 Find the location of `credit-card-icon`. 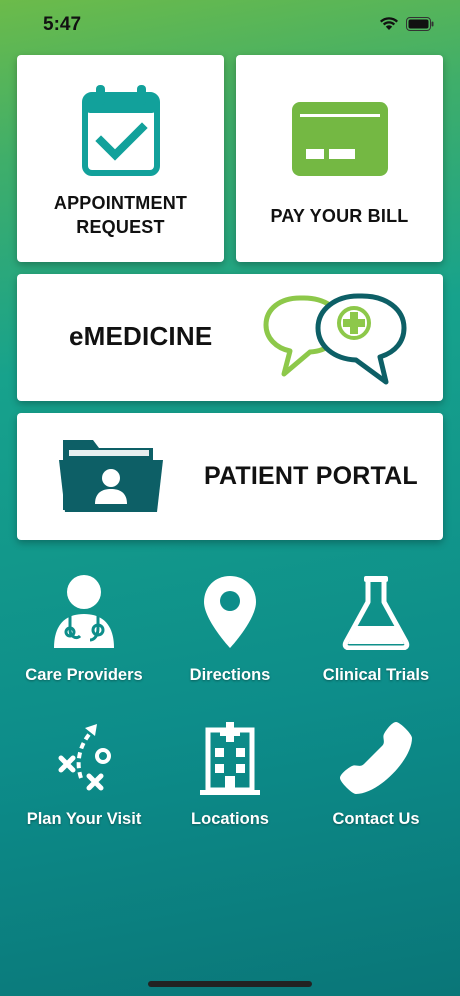

credit-card-icon is located at coordinates (339, 139).